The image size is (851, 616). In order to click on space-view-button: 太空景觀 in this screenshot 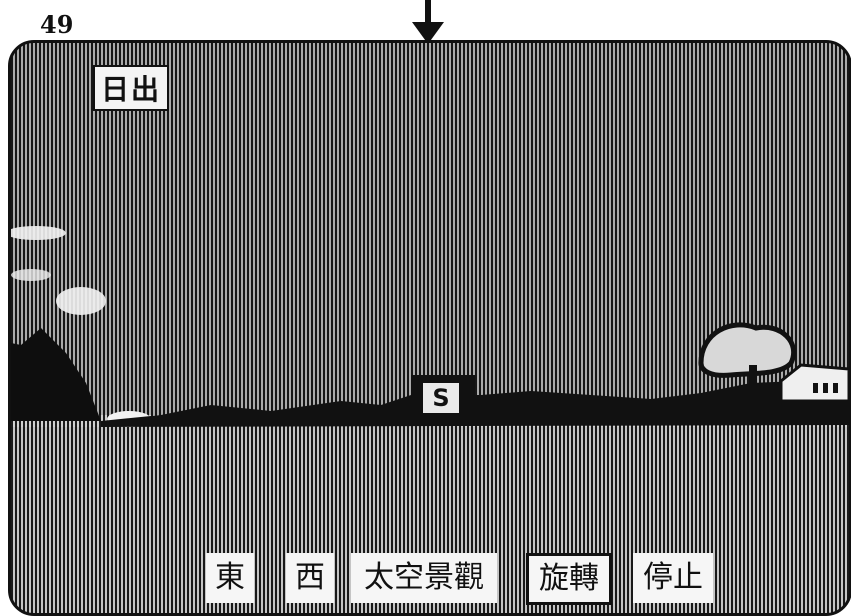, I will do `click(424, 578)`.